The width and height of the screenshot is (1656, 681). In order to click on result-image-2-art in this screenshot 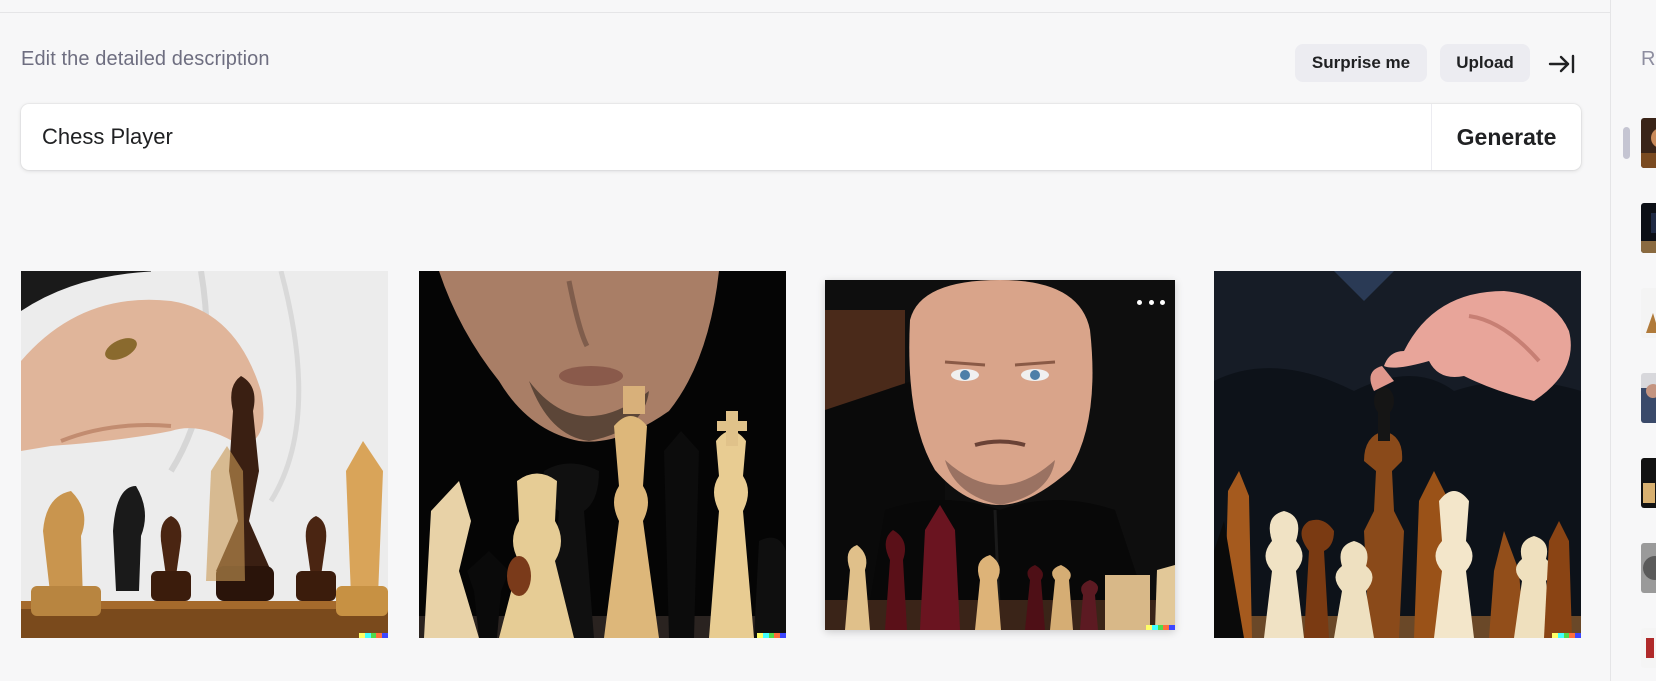, I will do `click(602, 454)`.